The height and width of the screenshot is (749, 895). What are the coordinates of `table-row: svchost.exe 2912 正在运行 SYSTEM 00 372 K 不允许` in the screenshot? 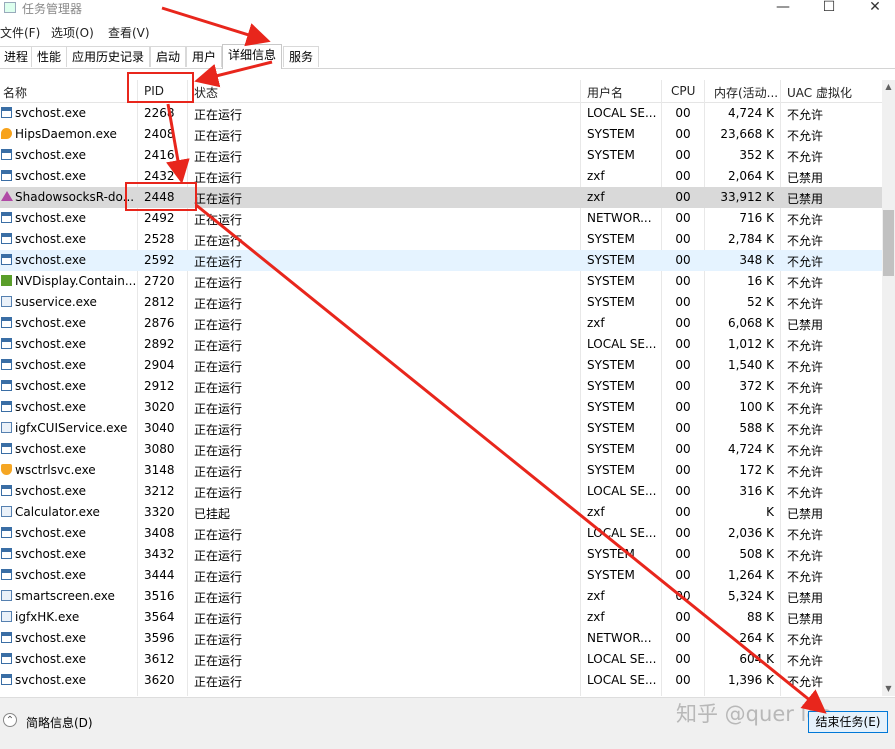 It's located at (441, 386).